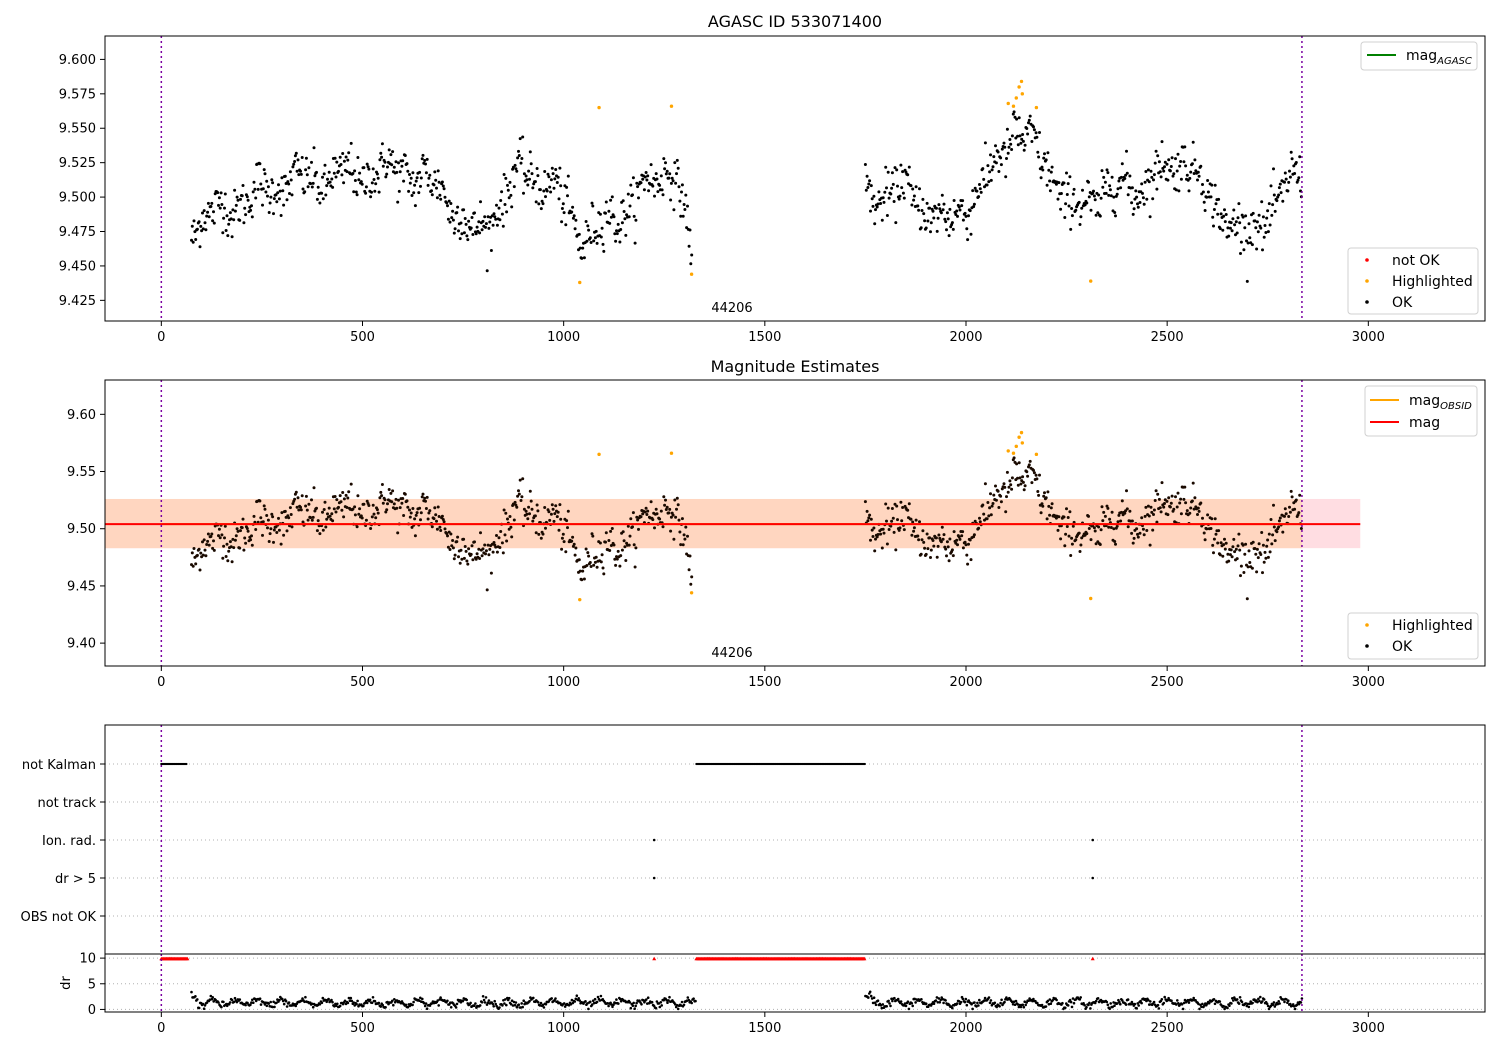  I want to click on flags-category-label: OBS not OK, so click(59, 917).